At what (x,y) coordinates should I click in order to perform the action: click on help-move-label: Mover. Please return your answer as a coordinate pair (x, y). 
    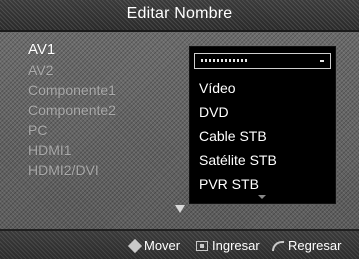
    Looking at the image, I should click on (162, 245).